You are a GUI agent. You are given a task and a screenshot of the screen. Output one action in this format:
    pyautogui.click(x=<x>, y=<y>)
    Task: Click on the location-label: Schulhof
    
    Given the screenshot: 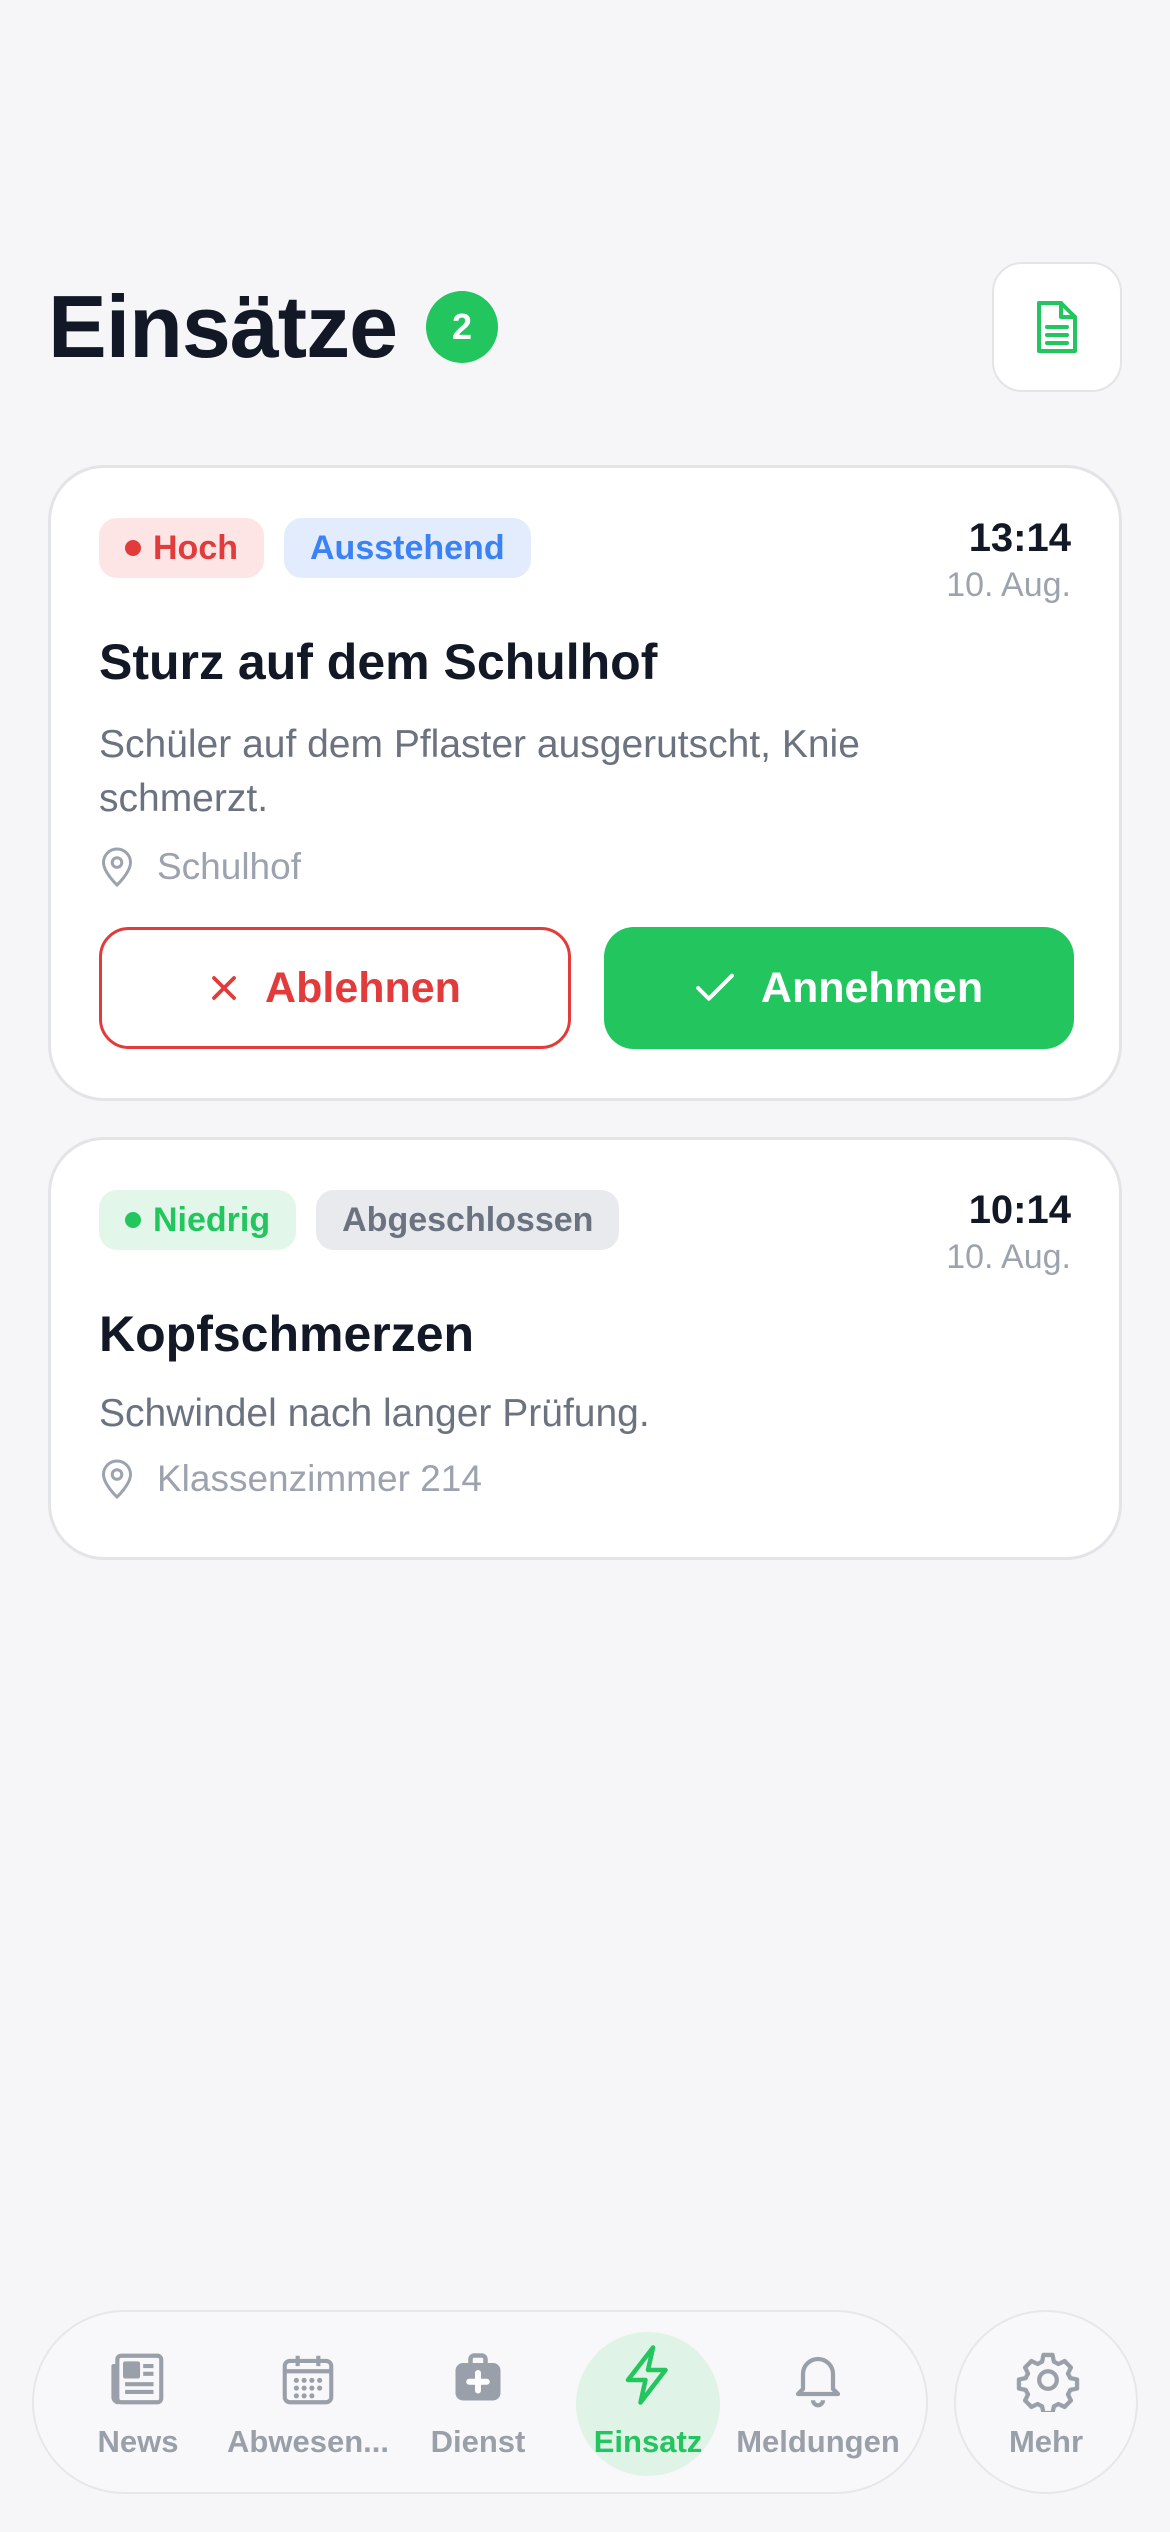 What is the action you would take?
    pyautogui.click(x=229, y=866)
    